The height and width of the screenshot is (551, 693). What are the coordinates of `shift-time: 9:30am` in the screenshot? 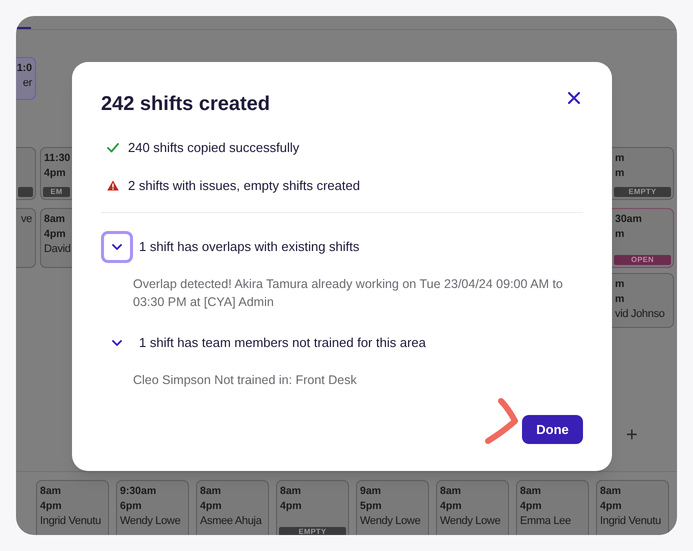 It's located at (139, 491).